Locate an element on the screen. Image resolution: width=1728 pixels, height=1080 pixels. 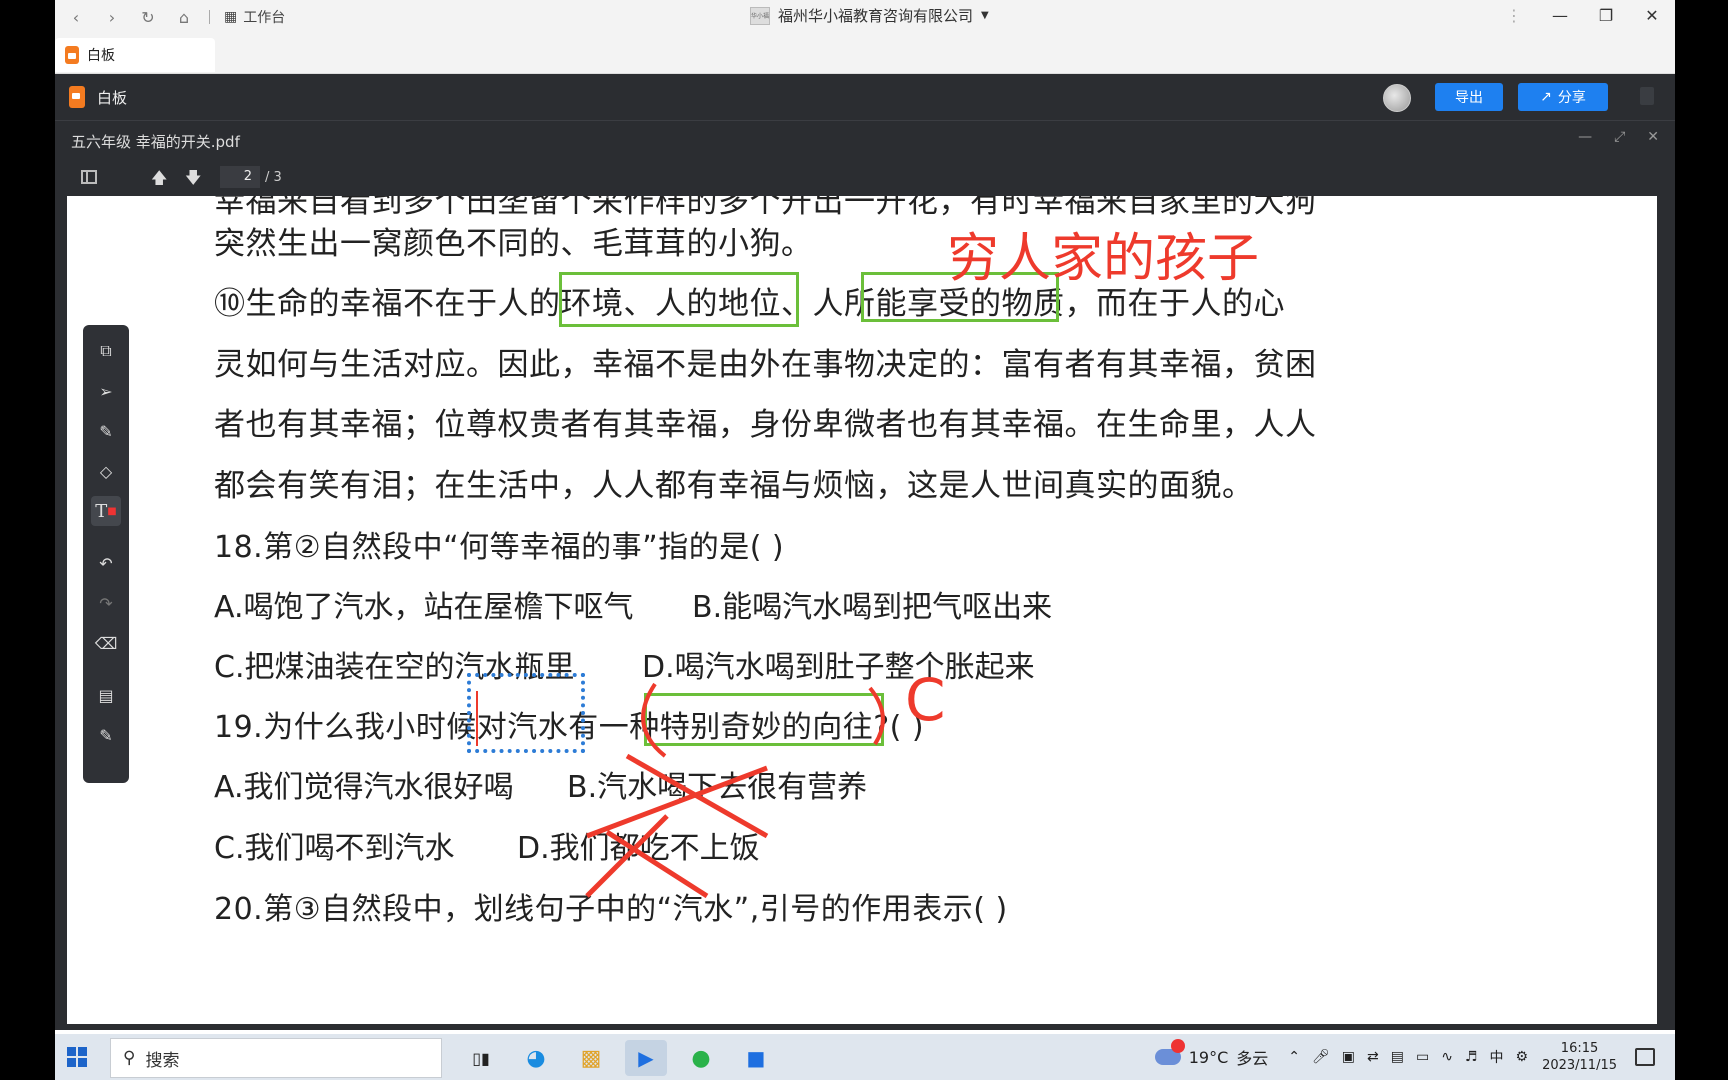
drawing-toolbox: ⧉ ➢ ✎ ◇ T ■ ↶ ↷ ⌫ ▤ ✎ is located at coordinates (106, 554).